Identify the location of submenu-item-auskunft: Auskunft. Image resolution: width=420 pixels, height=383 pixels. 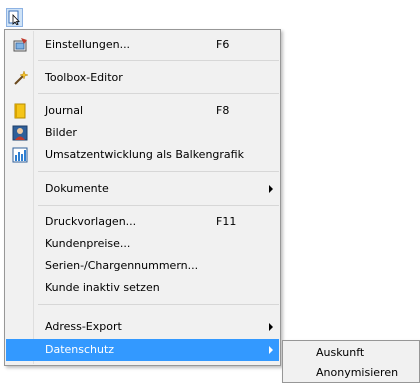
(351, 353).